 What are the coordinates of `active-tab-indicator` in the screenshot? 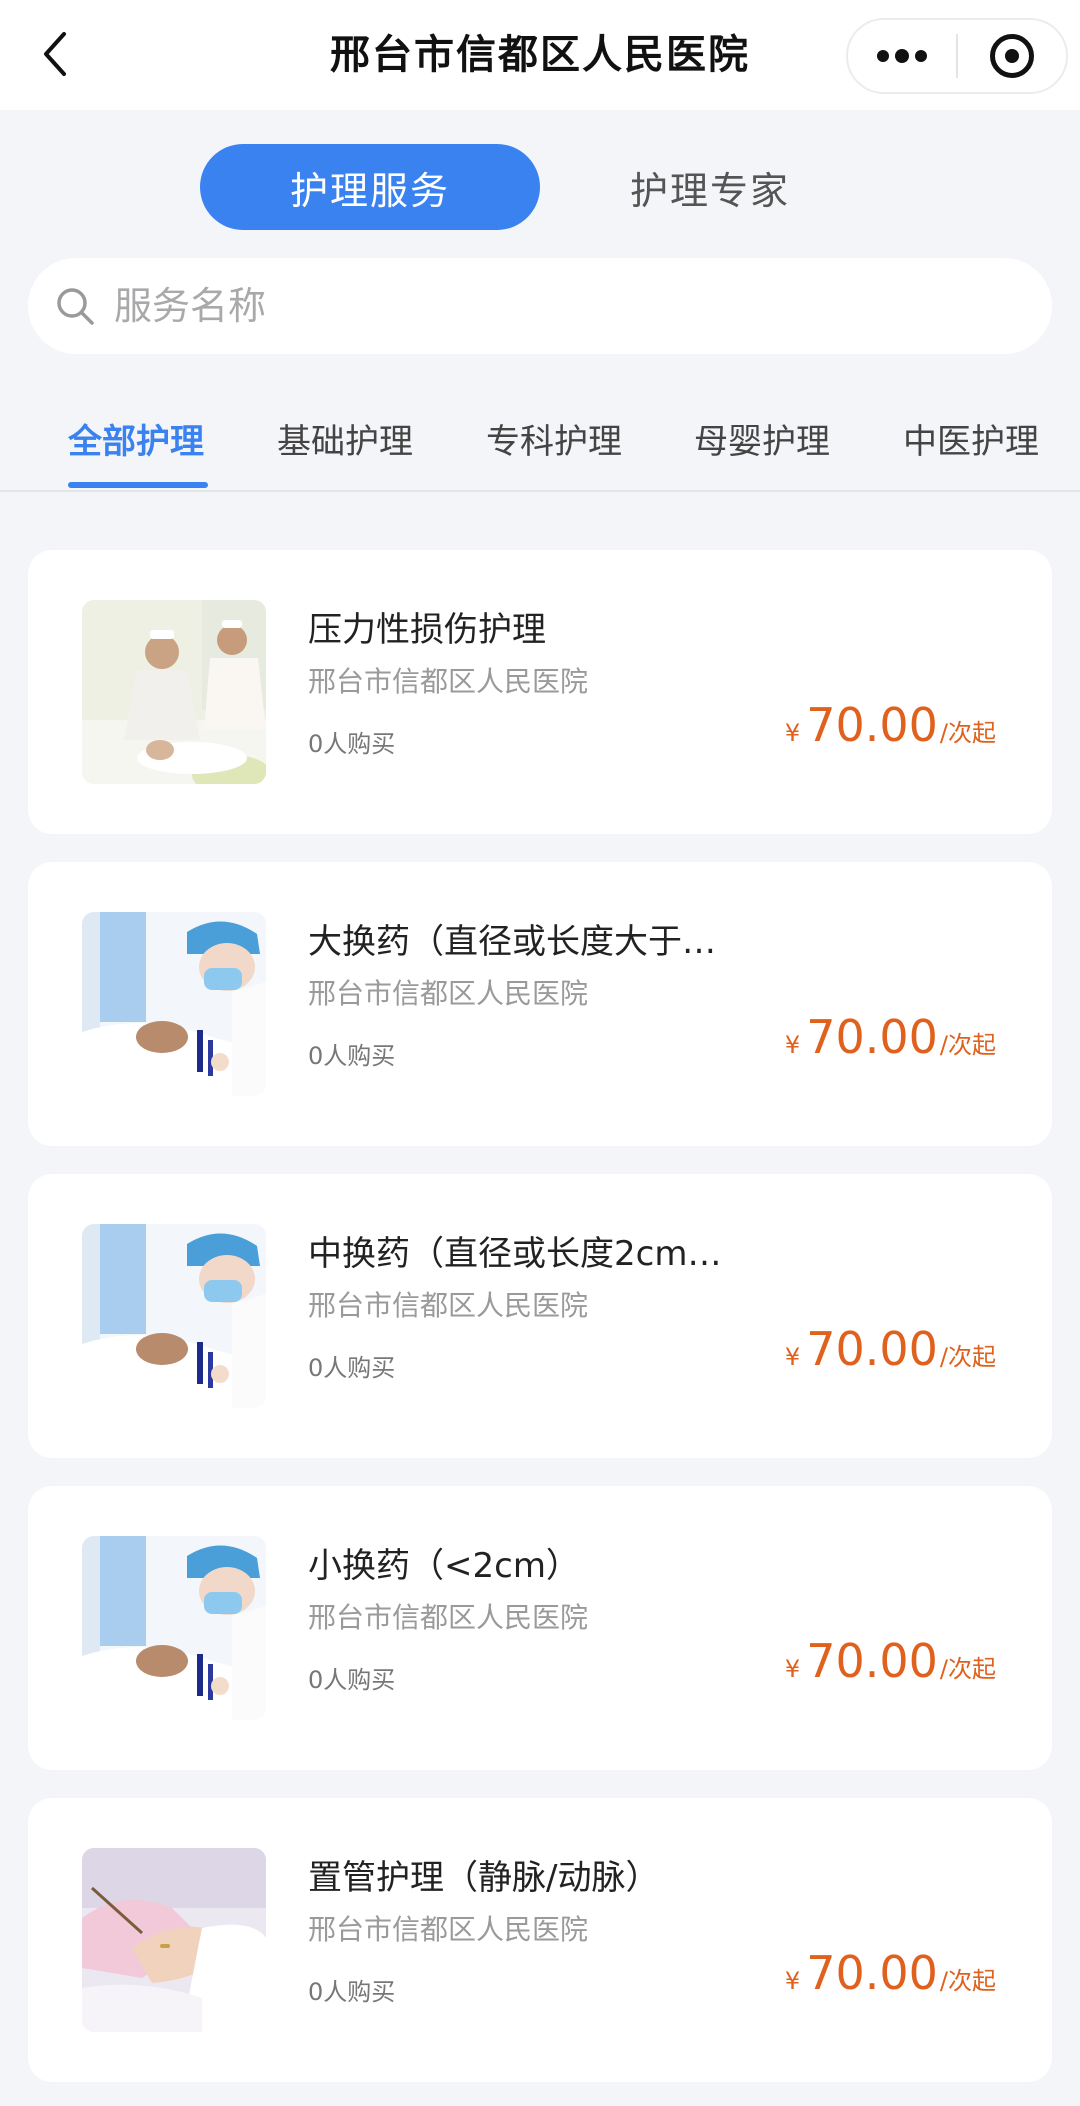 It's located at (138, 485).